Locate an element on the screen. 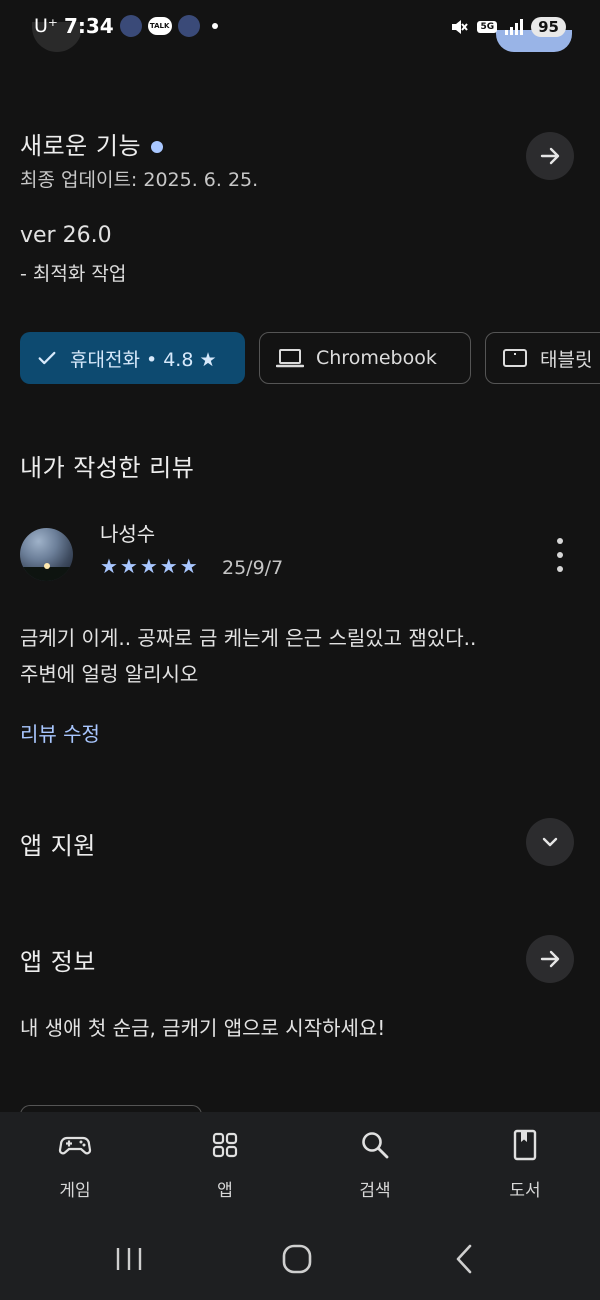 The image size is (600, 1300). device-chip-chromebook-label: Chromebook is located at coordinates (376, 358).